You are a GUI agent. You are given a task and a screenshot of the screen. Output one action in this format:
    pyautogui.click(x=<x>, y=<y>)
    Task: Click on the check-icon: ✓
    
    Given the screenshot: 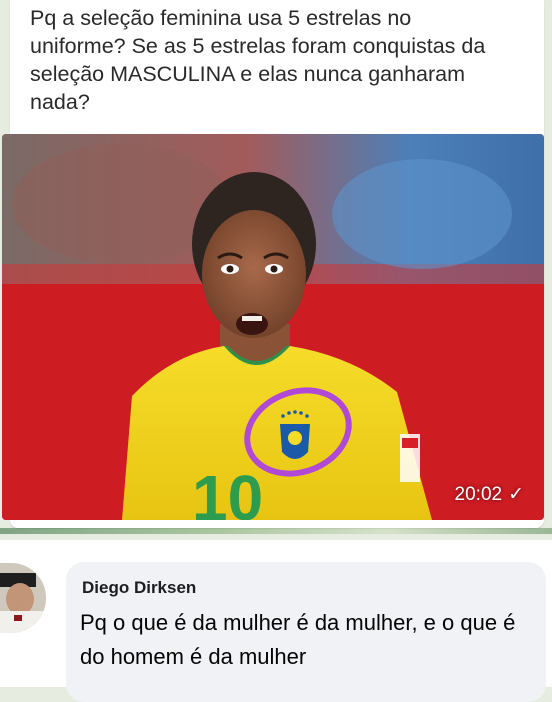 What is the action you would take?
    pyautogui.click(x=516, y=494)
    